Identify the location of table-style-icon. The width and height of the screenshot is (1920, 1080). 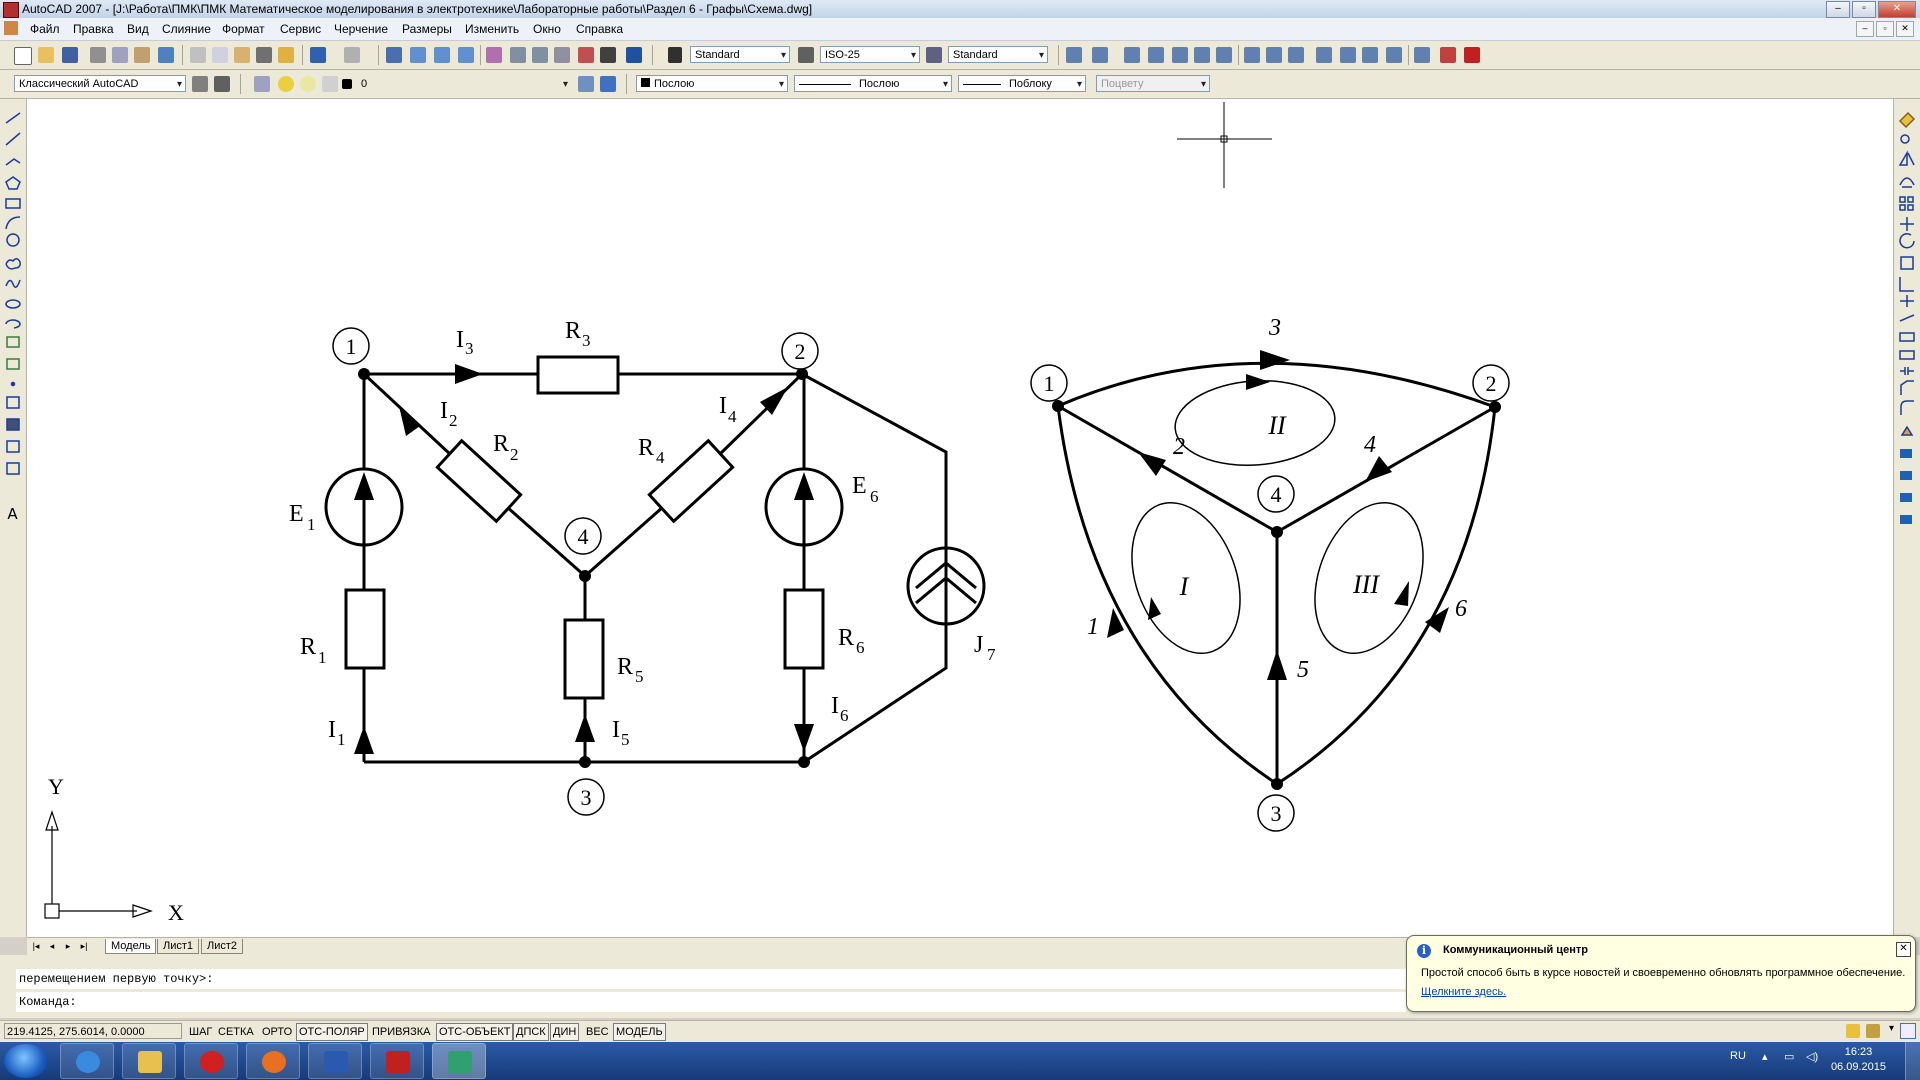
(934, 55).